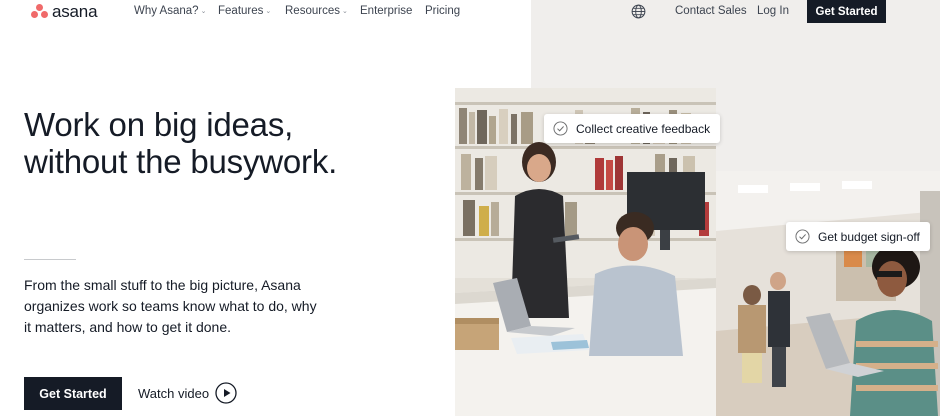 The image size is (940, 416). Describe the element at coordinates (638, 11) in the screenshot. I see `globe-icon` at that location.